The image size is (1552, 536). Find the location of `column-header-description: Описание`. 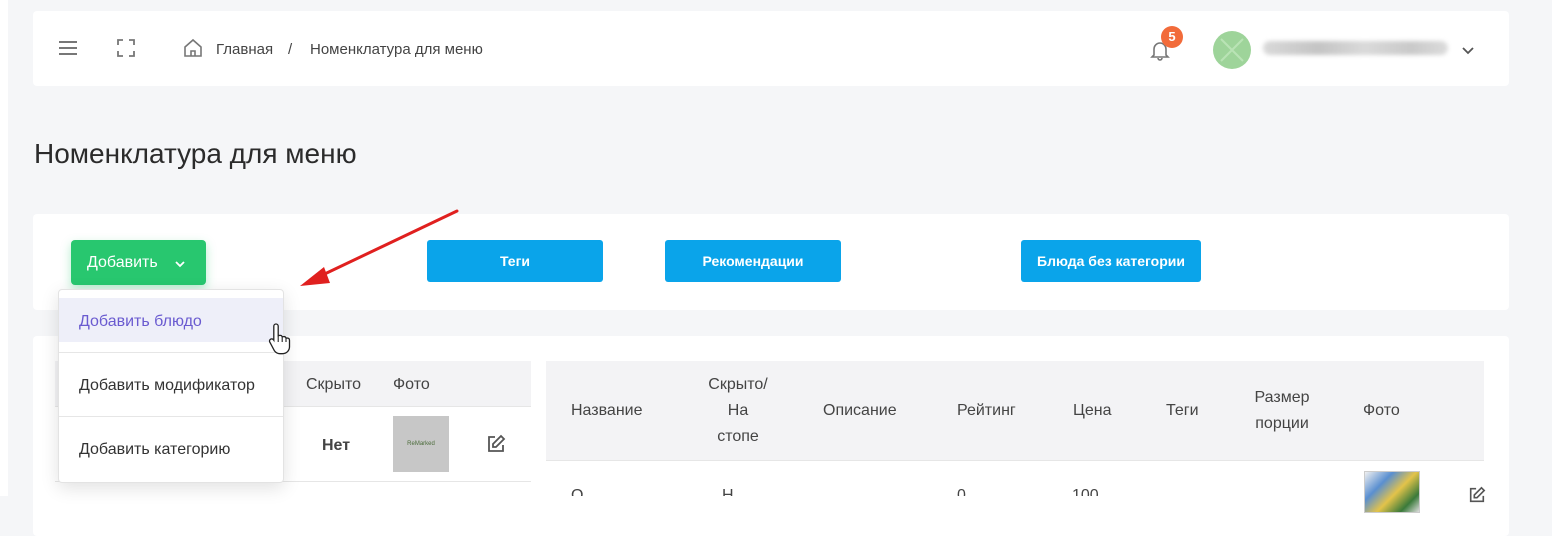

column-header-description: Описание is located at coordinates (860, 411).